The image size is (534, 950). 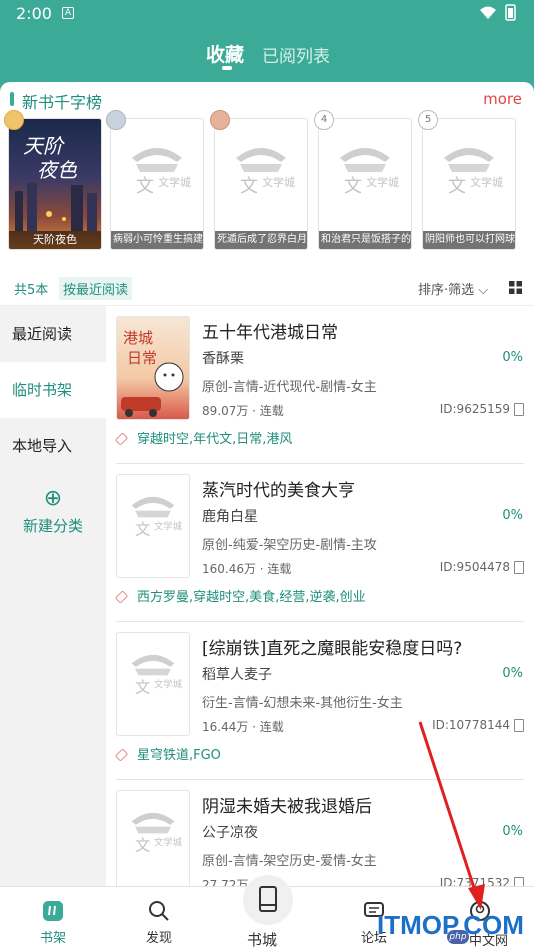 What do you see at coordinates (62, 102) in the screenshot?
I see `ranking-title: 新书千字榜` at bounding box center [62, 102].